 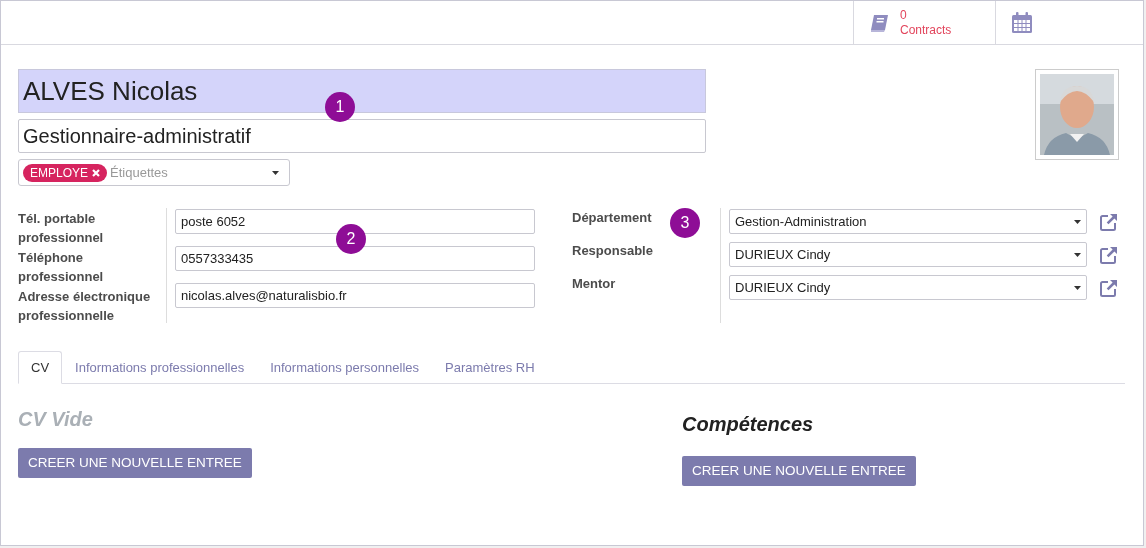 What do you see at coordinates (96, 172) in the screenshot?
I see `remove-icon` at bounding box center [96, 172].